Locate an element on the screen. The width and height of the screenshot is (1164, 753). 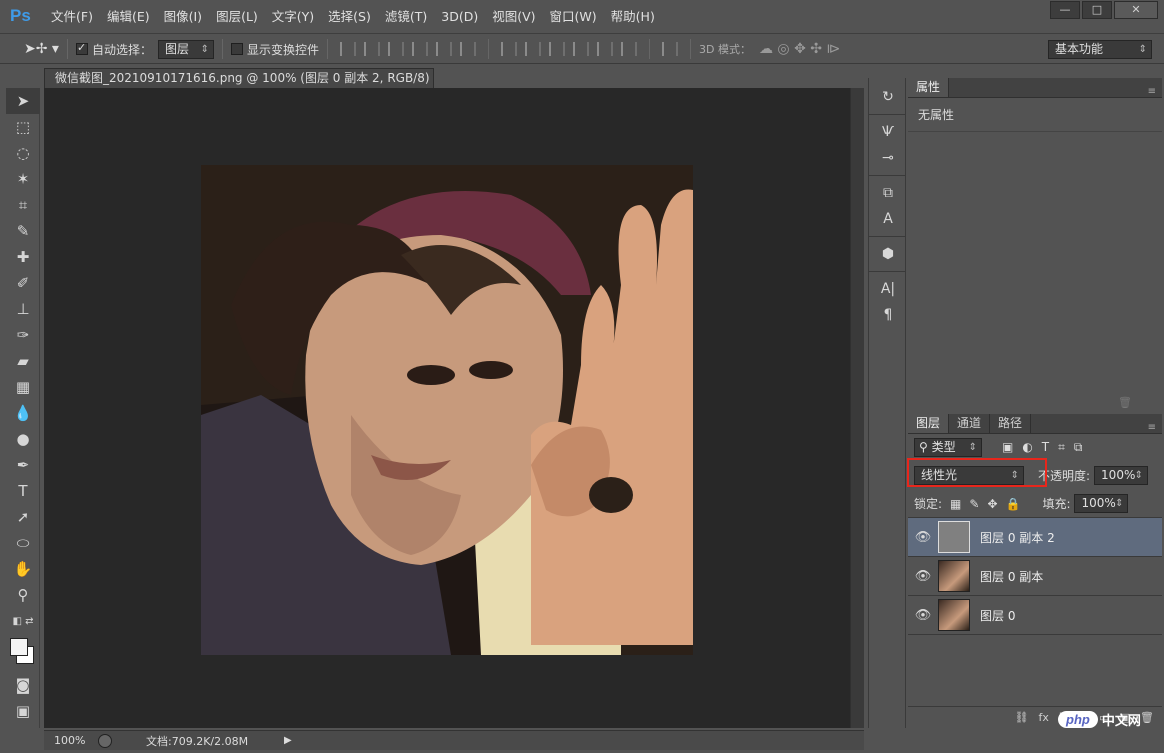
fill-field: 100% is located at coordinates (1101, 503).